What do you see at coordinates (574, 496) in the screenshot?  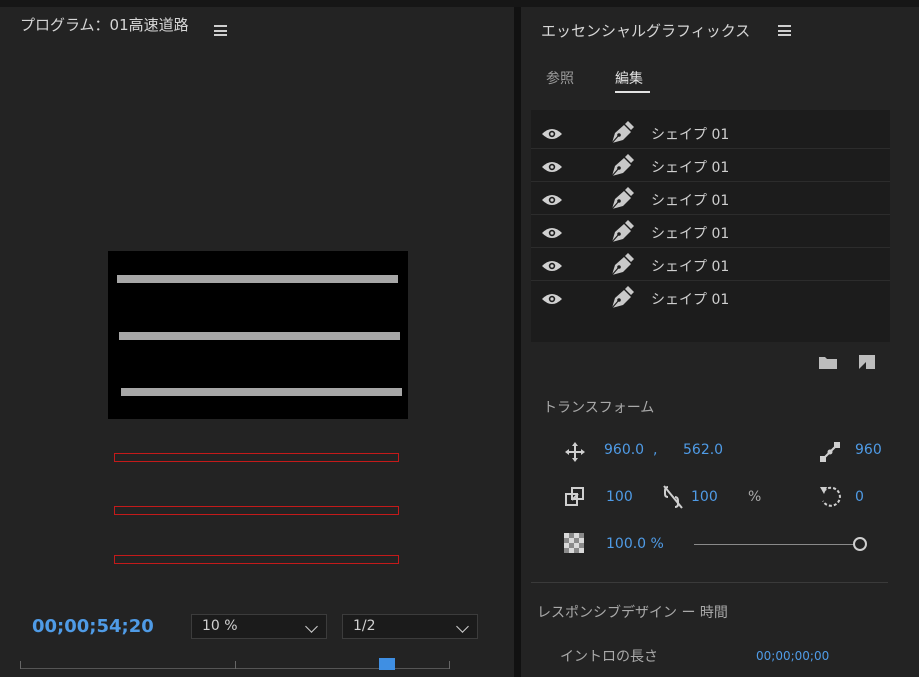 I see `scale-icon` at bounding box center [574, 496].